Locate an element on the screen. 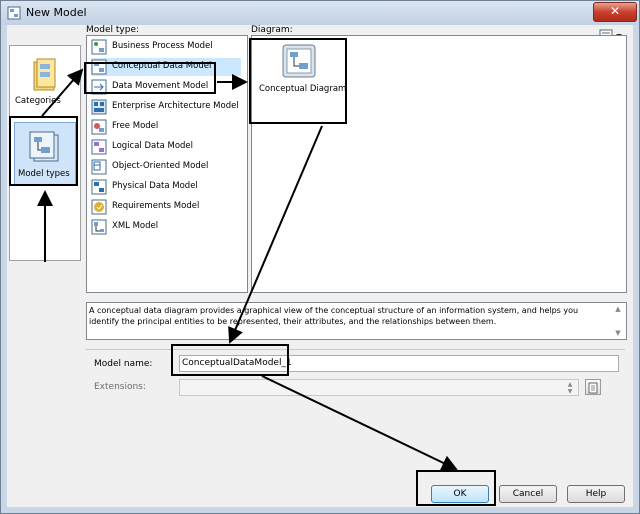 The width and height of the screenshot is (640, 514). model-name-label: Model name: is located at coordinates (123, 364).